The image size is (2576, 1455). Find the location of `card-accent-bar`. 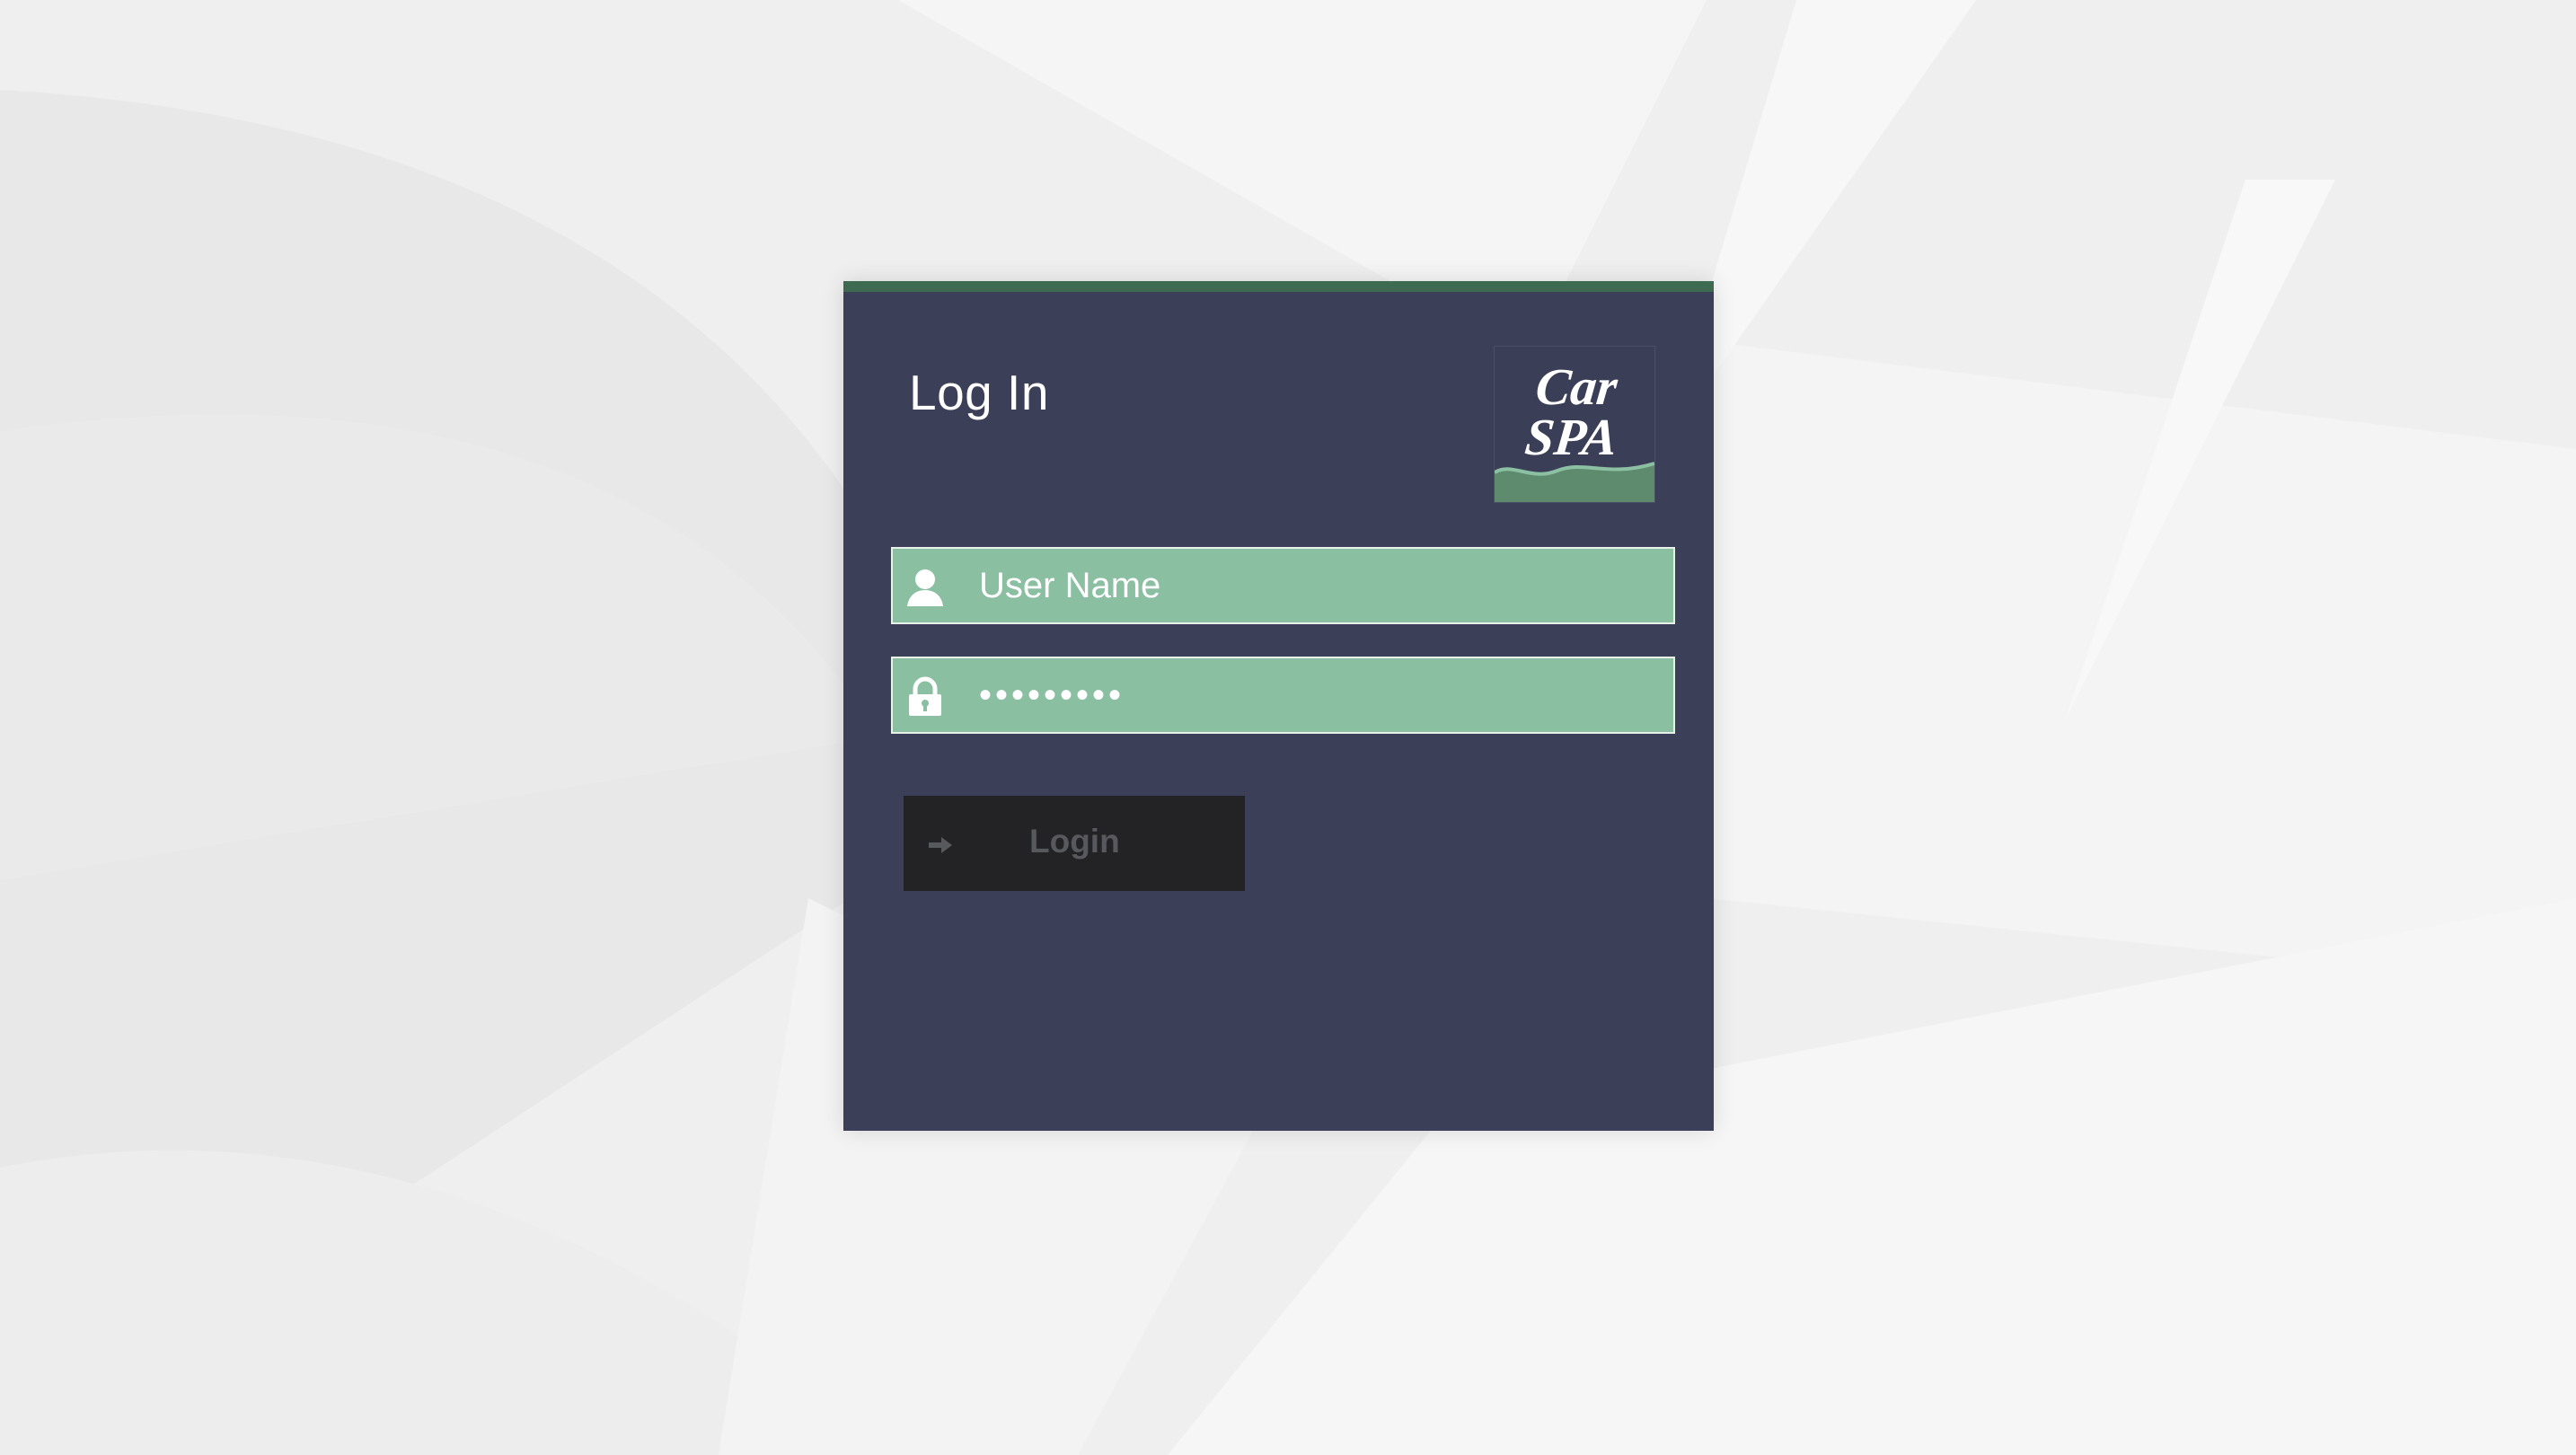

card-accent-bar is located at coordinates (1278, 286).